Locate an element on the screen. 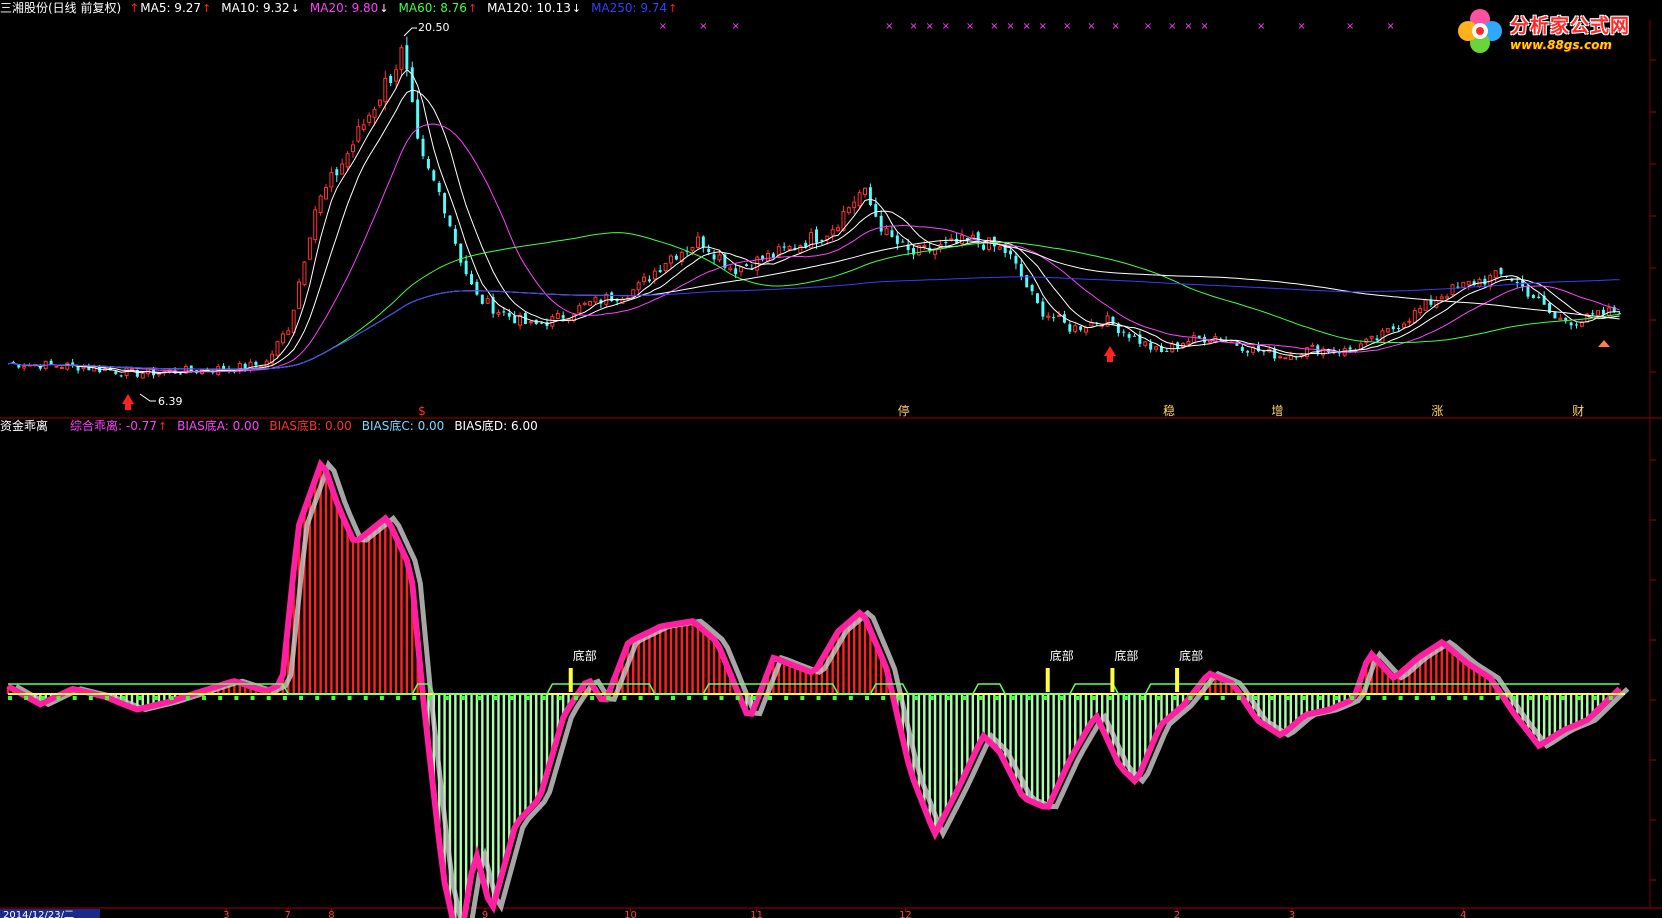 Image resolution: width=1662 pixels, height=918 pixels. site-logo: 分析家公式网 www.88gs.com is located at coordinates (1554, 31).